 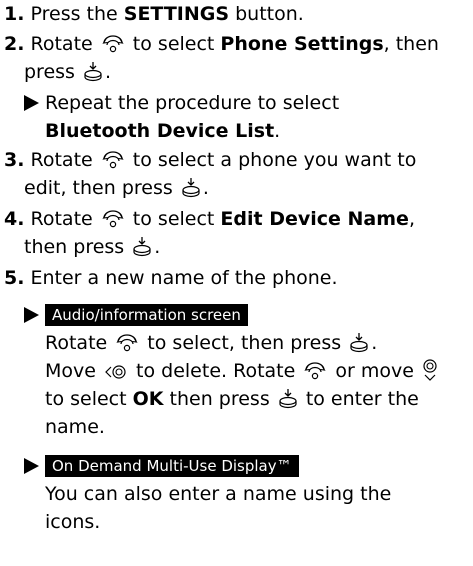 What do you see at coordinates (146, 315) in the screenshot?
I see `audio-screen-banner: Audio/information screen` at bounding box center [146, 315].